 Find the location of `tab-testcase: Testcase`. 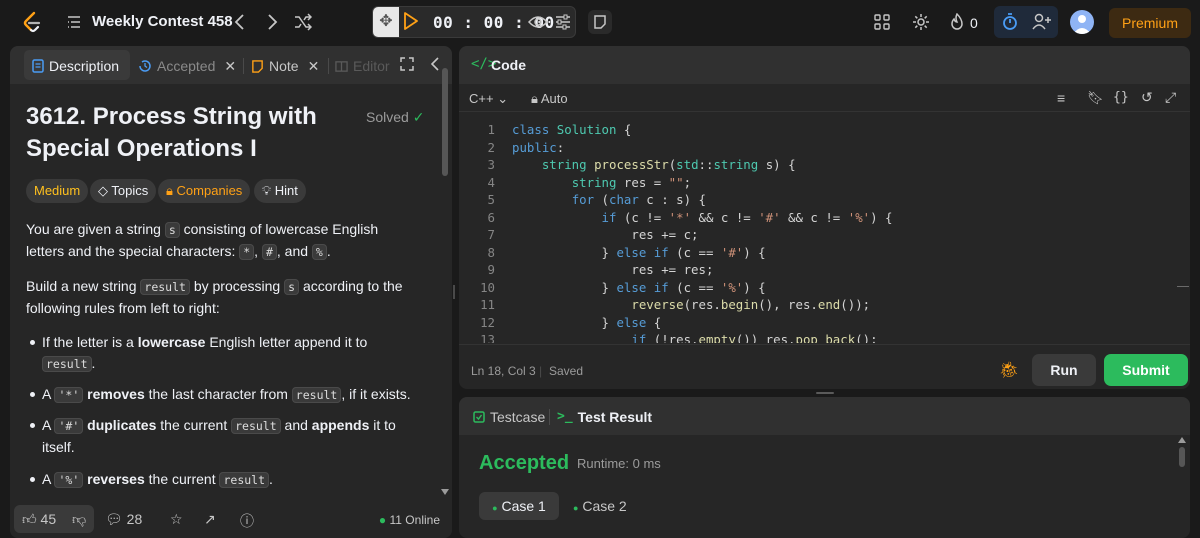

tab-testcase: Testcase is located at coordinates (509, 417).